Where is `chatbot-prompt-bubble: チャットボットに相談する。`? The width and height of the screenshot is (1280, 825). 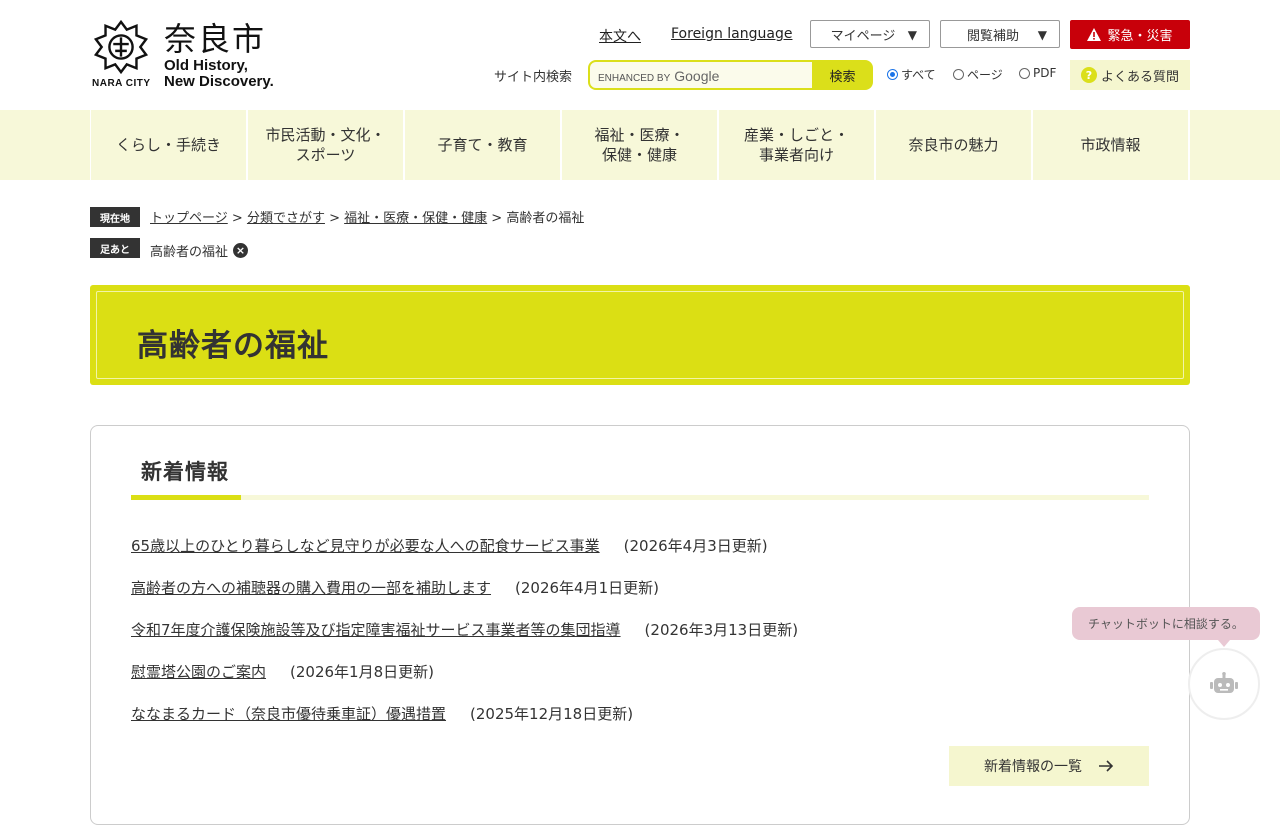 chatbot-prompt-bubble: チャットボットに相談する。 is located at coordinates (1166, 623).